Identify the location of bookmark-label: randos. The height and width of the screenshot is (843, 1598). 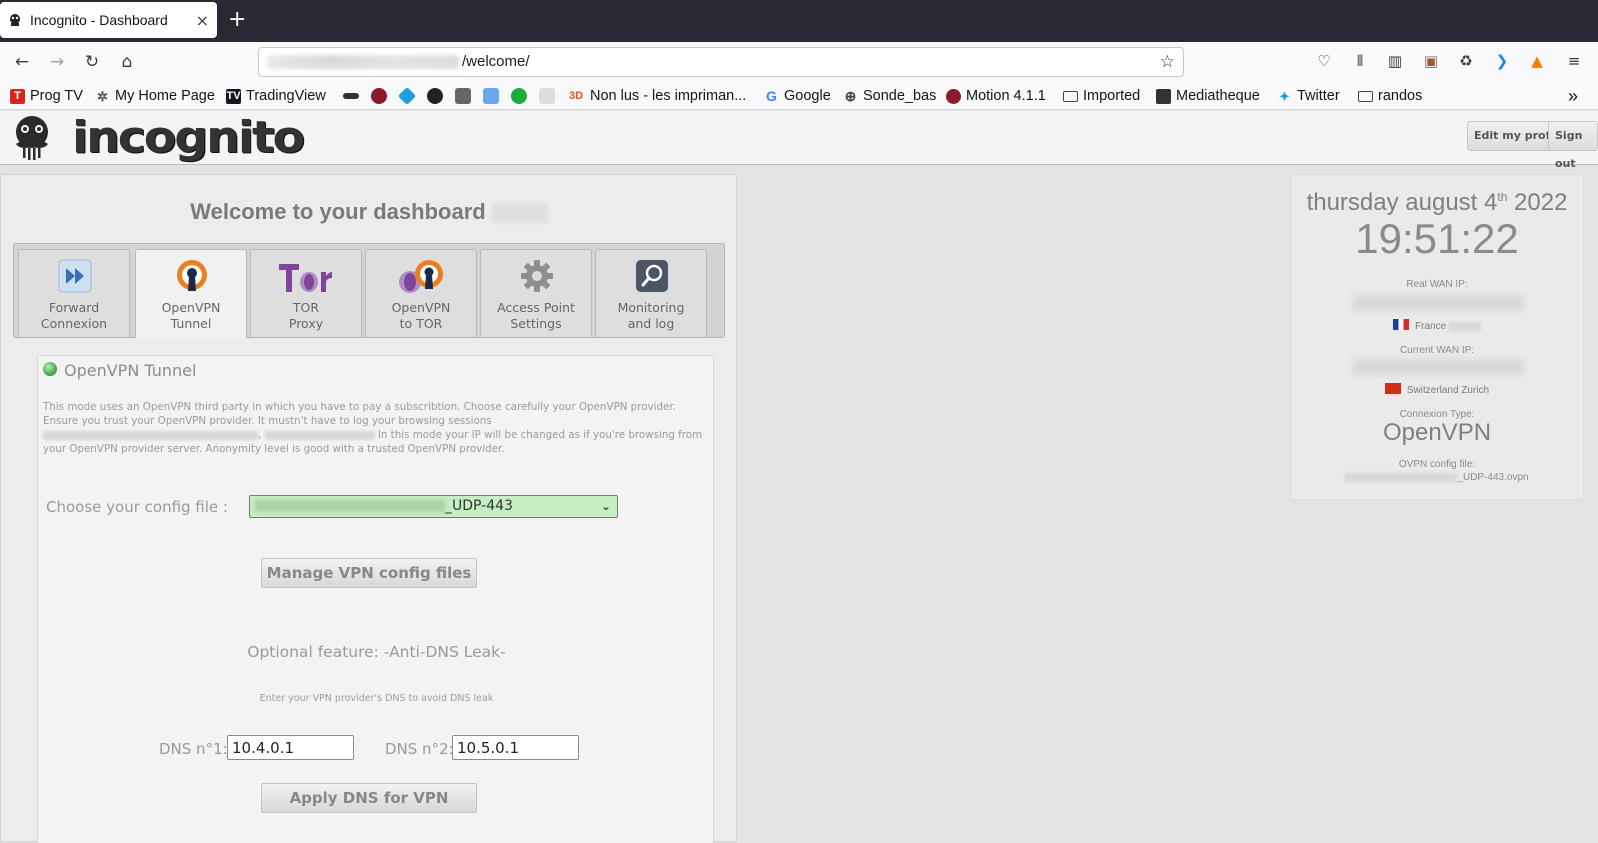
(1400, 96).